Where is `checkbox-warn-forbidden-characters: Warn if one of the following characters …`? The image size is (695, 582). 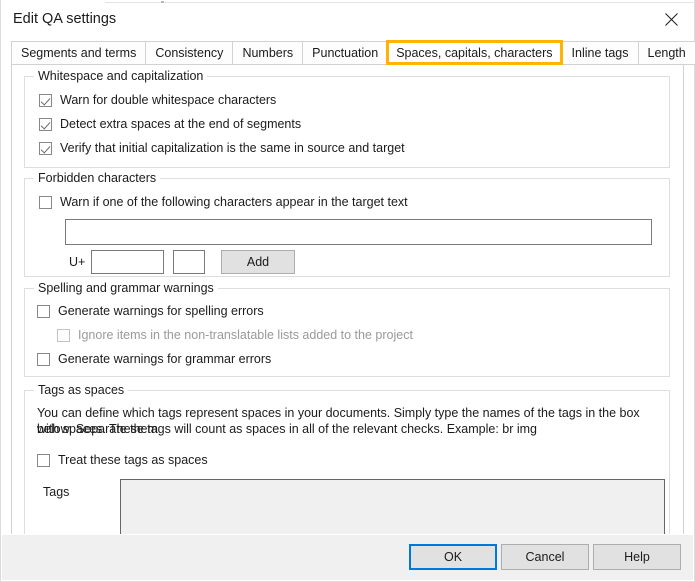
checkbox-warn-forbidden-characters: Warn if one of the following characters … is located at coordinates (223, 202).